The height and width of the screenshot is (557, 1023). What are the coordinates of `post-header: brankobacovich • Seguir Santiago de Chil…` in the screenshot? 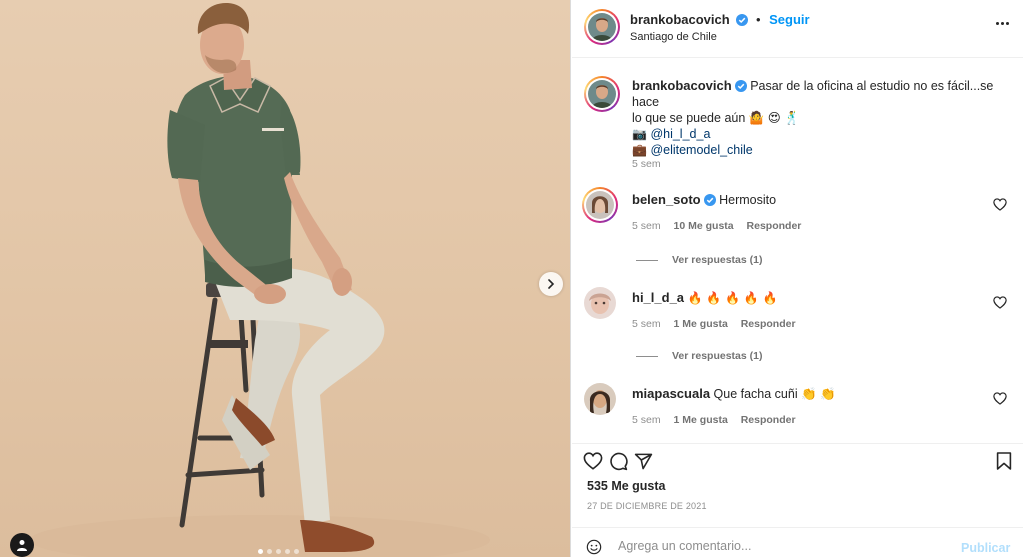 It's located at (797, 29).